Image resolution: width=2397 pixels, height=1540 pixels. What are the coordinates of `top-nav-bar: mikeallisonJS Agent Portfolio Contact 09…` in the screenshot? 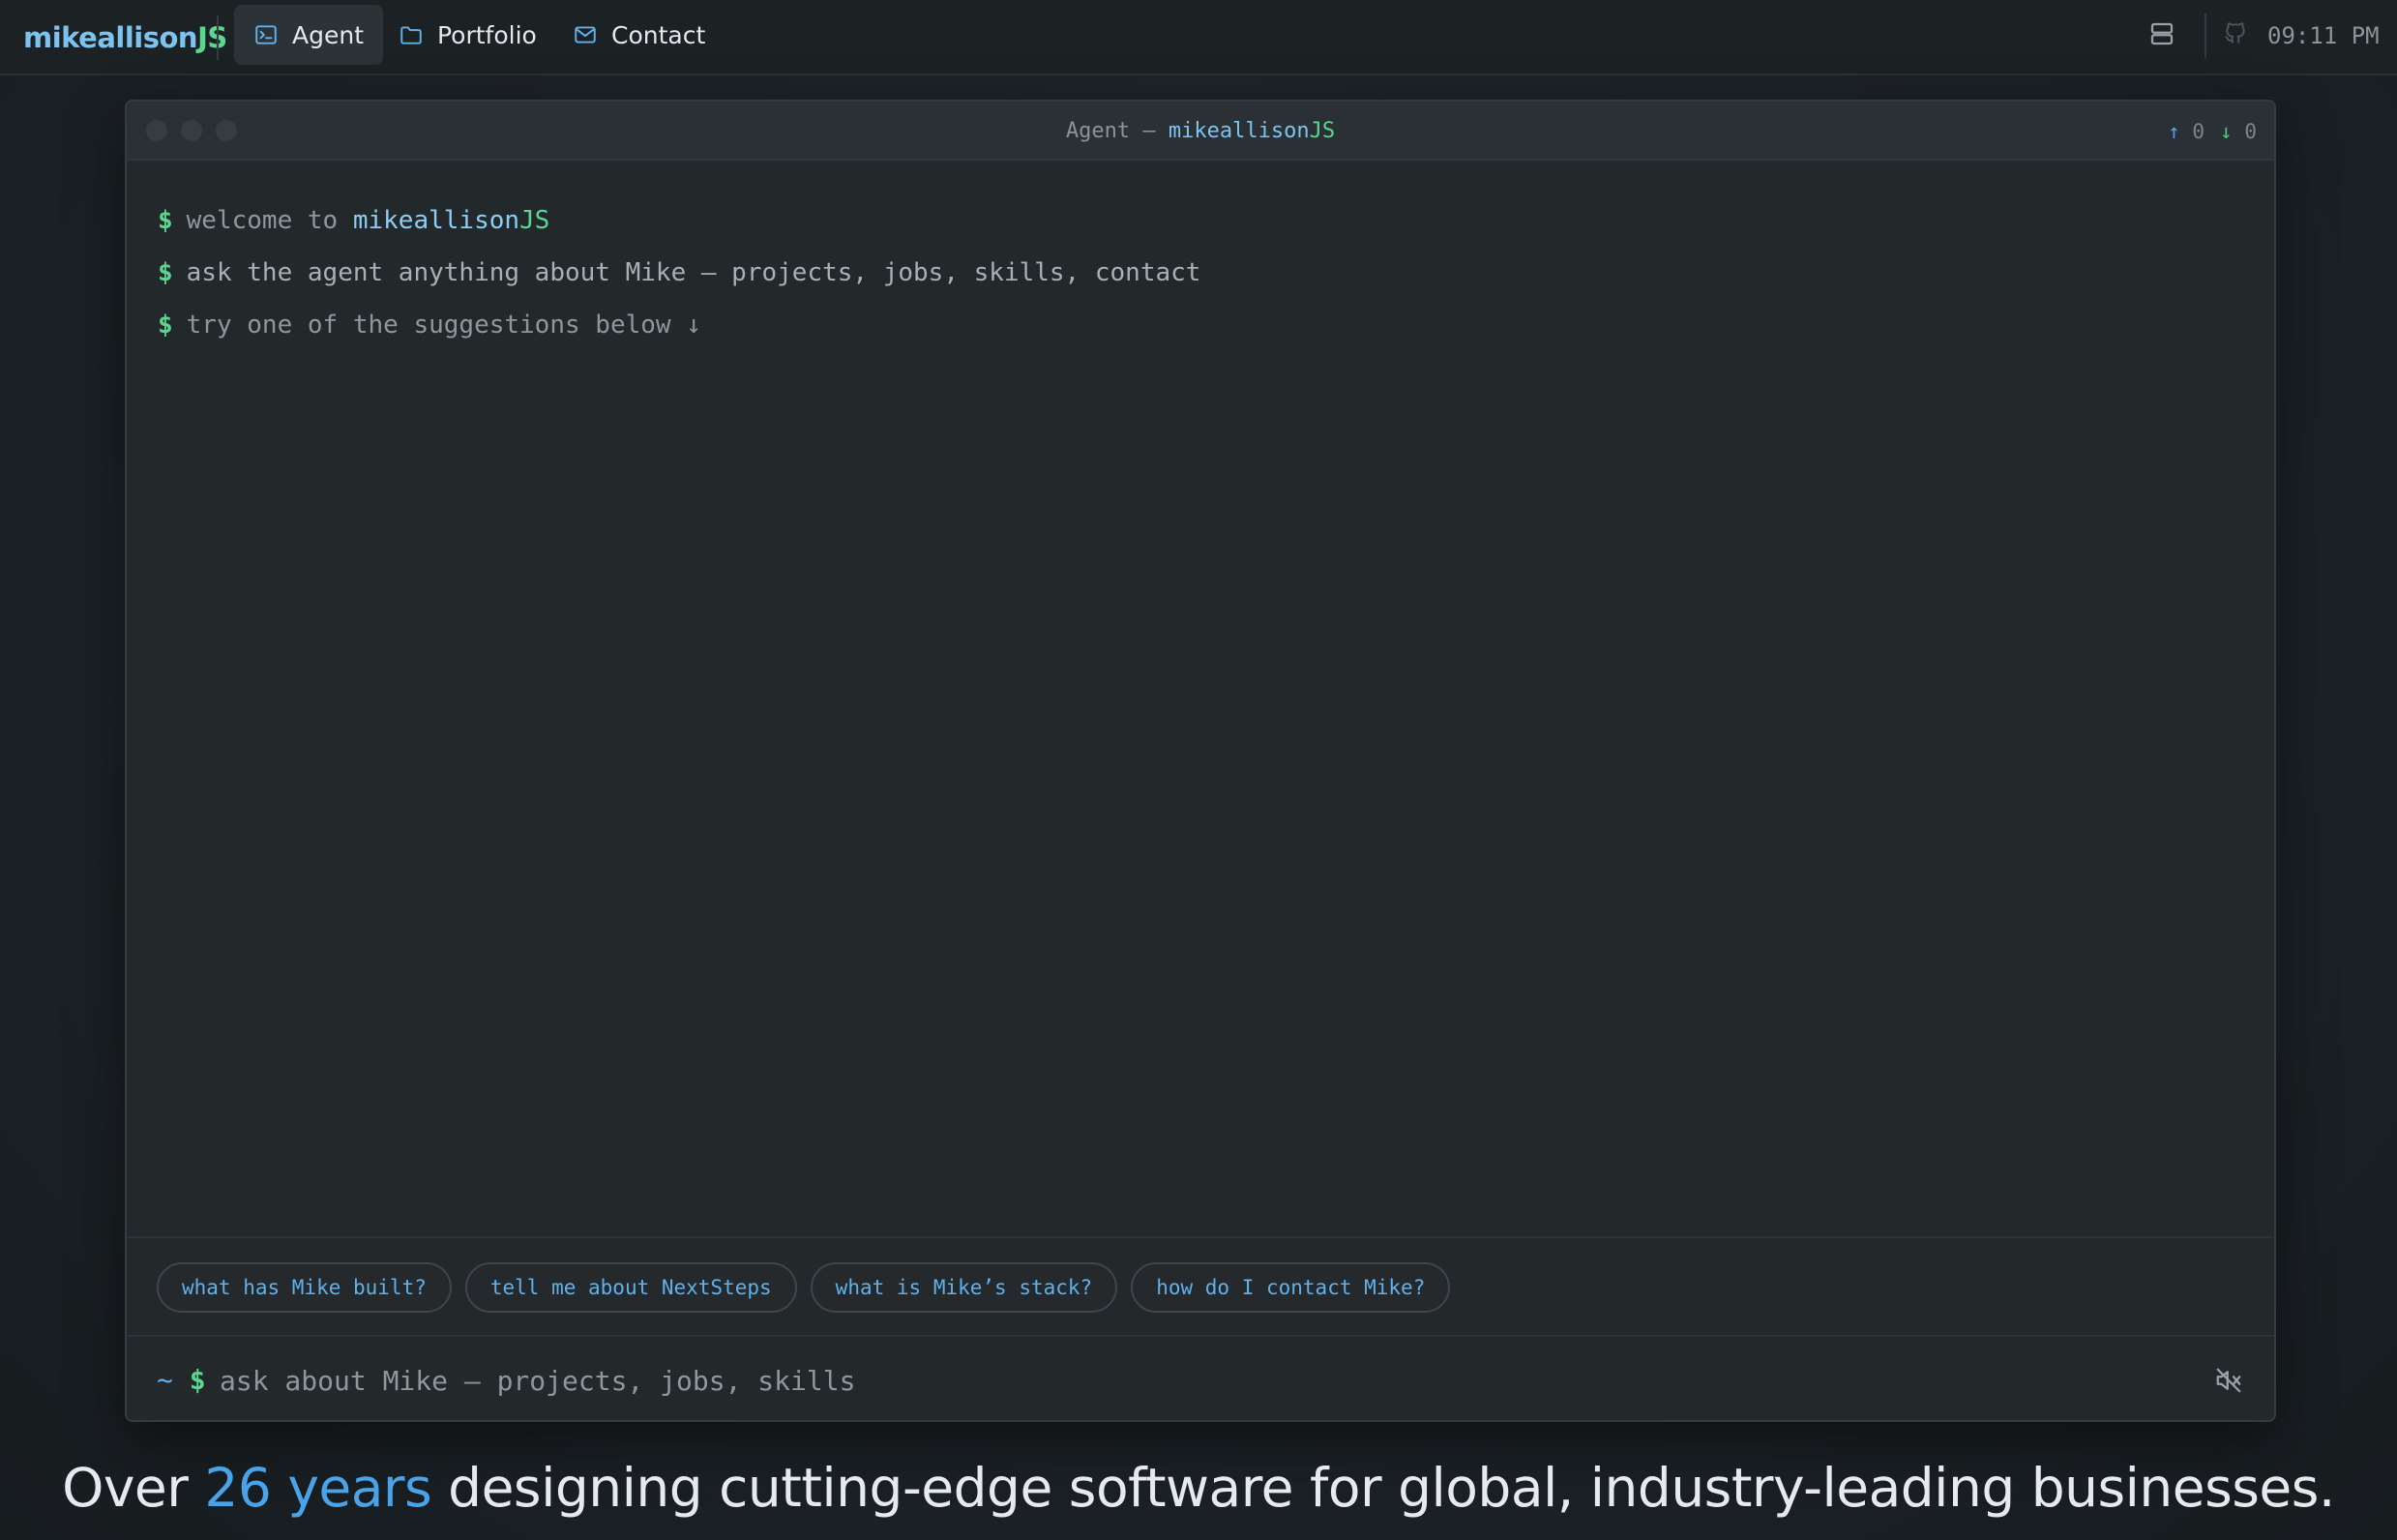 It's located at (1198, 37).